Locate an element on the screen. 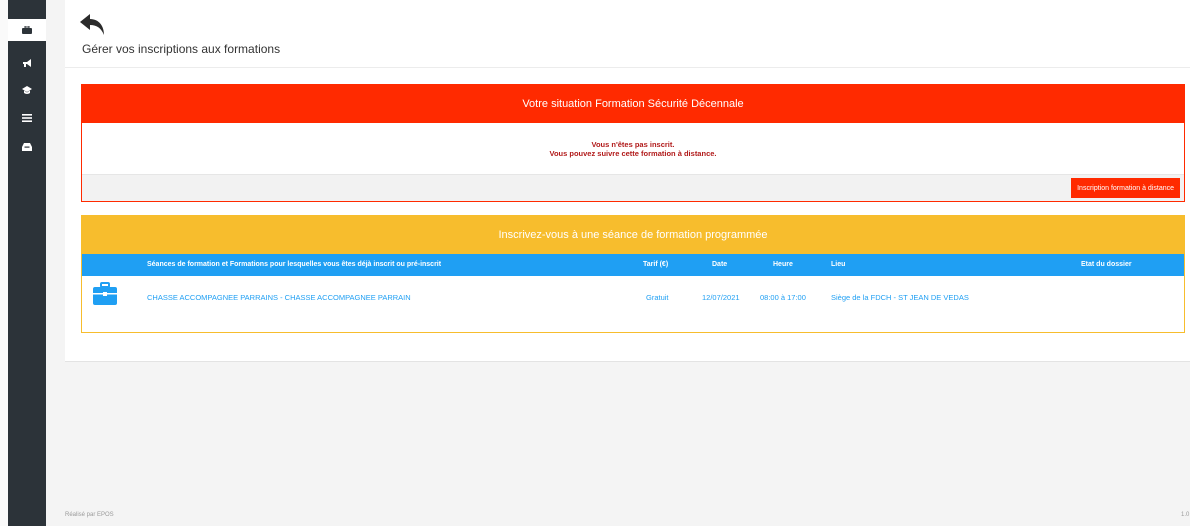 This screenshot has width=1190, height=526. session-heure: 08:00 à 17:00 is located at coordinates (783, 297).